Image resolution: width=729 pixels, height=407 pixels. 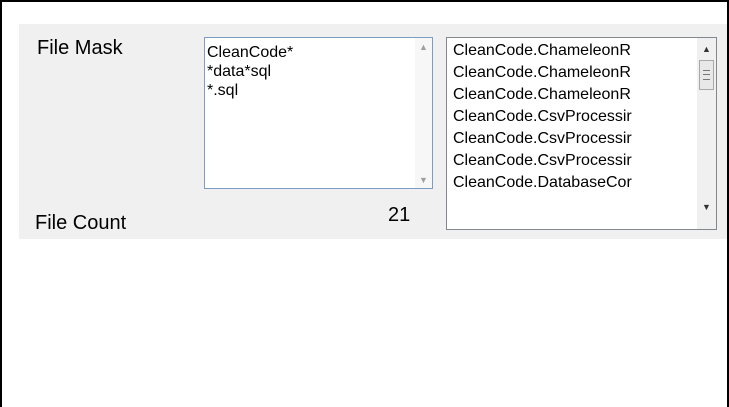 I want to click on scroll-thumb, so click(x=706, y=75).